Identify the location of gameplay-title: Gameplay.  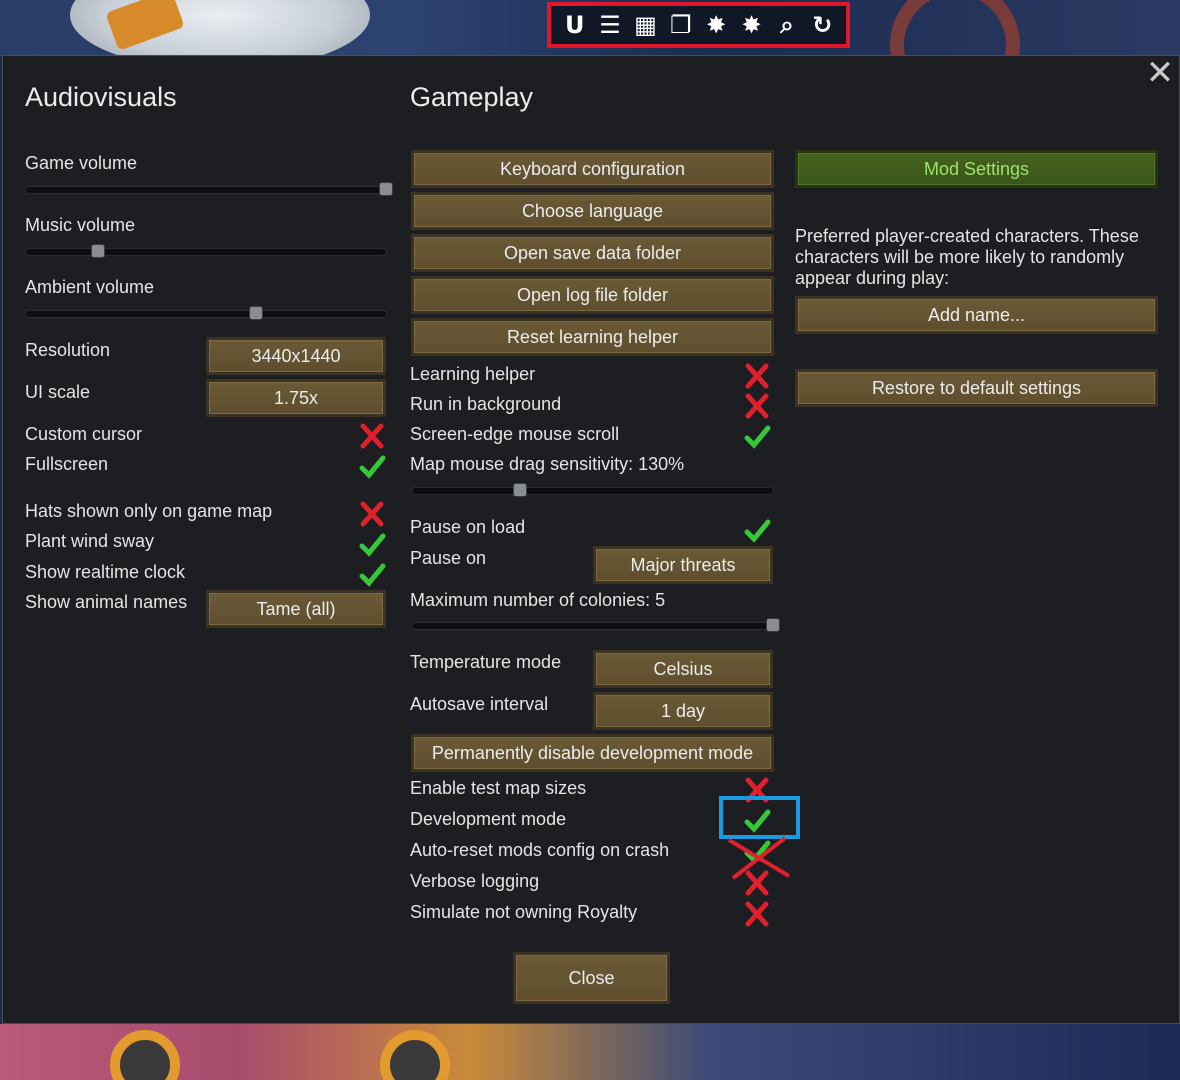
(472, 97).